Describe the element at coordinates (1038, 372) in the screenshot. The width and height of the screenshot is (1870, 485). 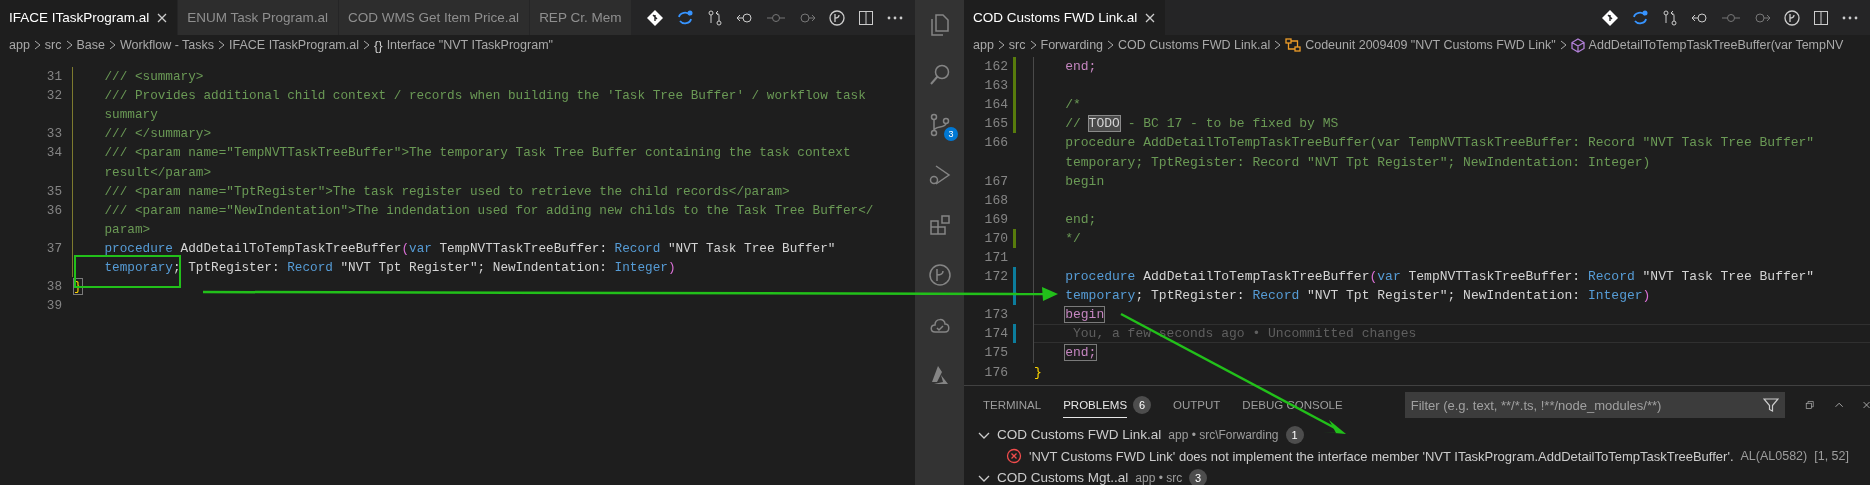
I see `code-line: }` at that location.